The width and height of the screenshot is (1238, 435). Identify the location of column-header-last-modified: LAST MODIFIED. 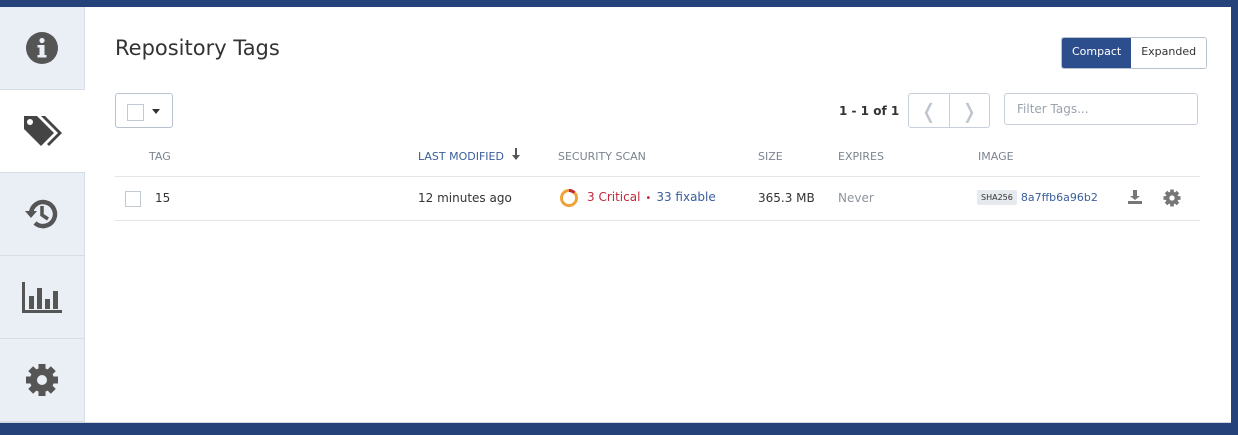
(461, 156).